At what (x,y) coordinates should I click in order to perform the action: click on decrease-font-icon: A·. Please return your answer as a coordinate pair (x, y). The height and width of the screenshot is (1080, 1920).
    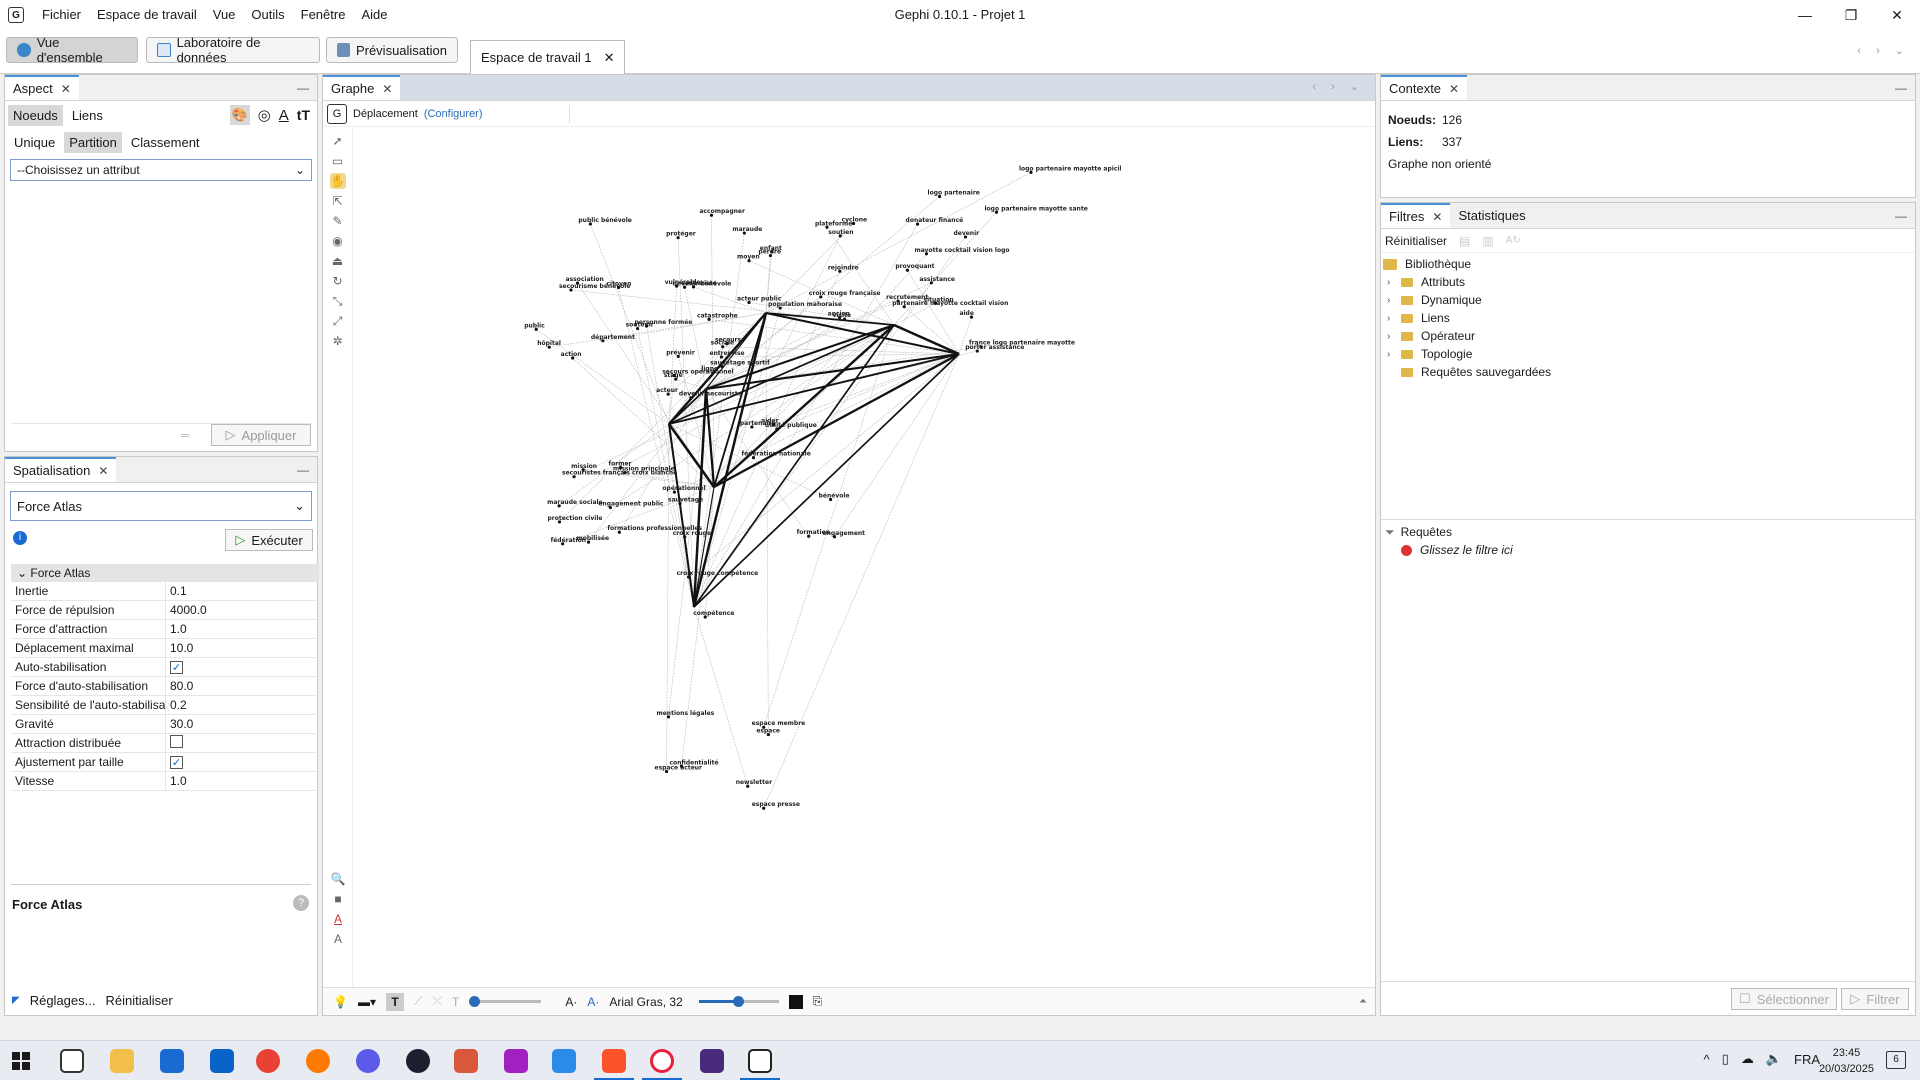
    Looking at the image, I should click on (571, 1002).